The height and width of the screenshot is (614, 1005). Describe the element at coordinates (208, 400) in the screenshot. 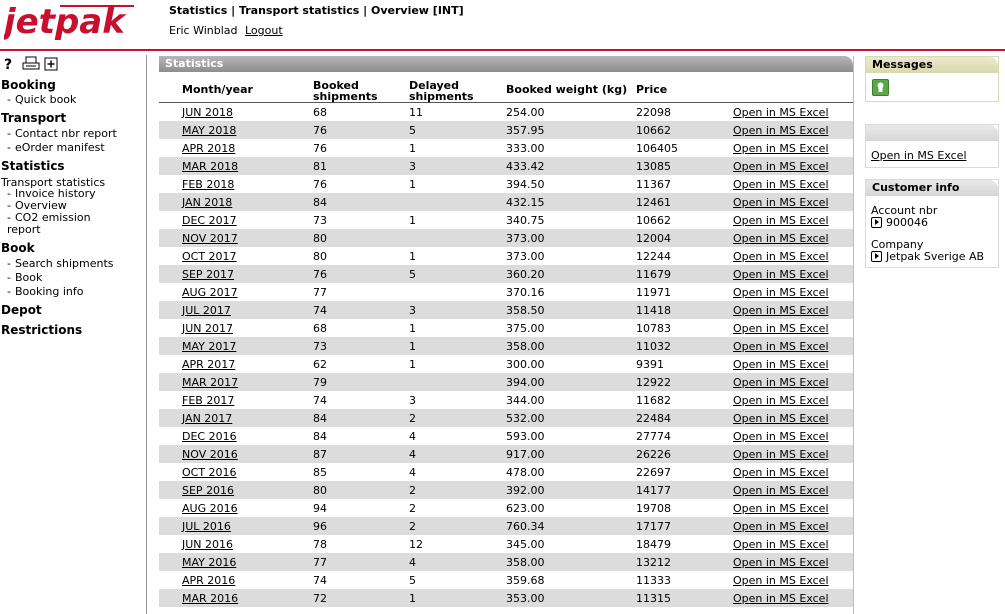

I see `month-link: FEB 2017` at that location.